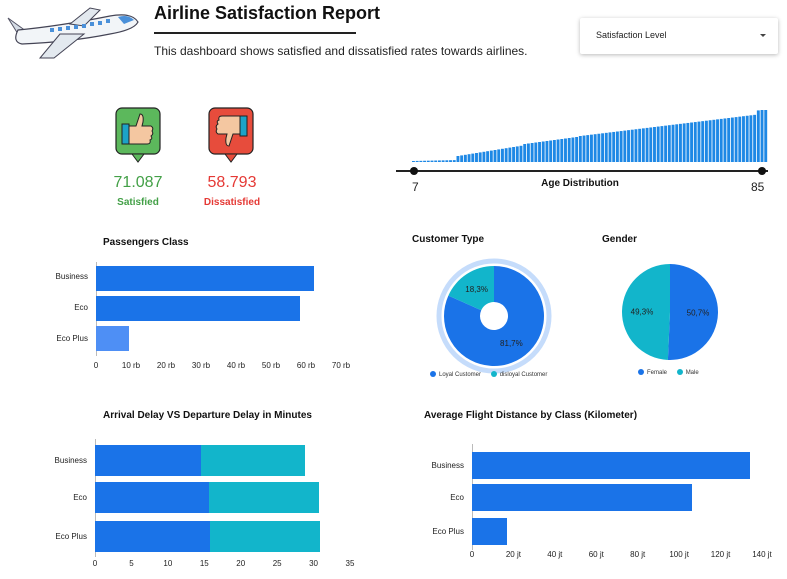  What do you see at coordinates (620, 239) in the screenshot?
I see `gender-title: Gender` at bounding box center [620, 239].